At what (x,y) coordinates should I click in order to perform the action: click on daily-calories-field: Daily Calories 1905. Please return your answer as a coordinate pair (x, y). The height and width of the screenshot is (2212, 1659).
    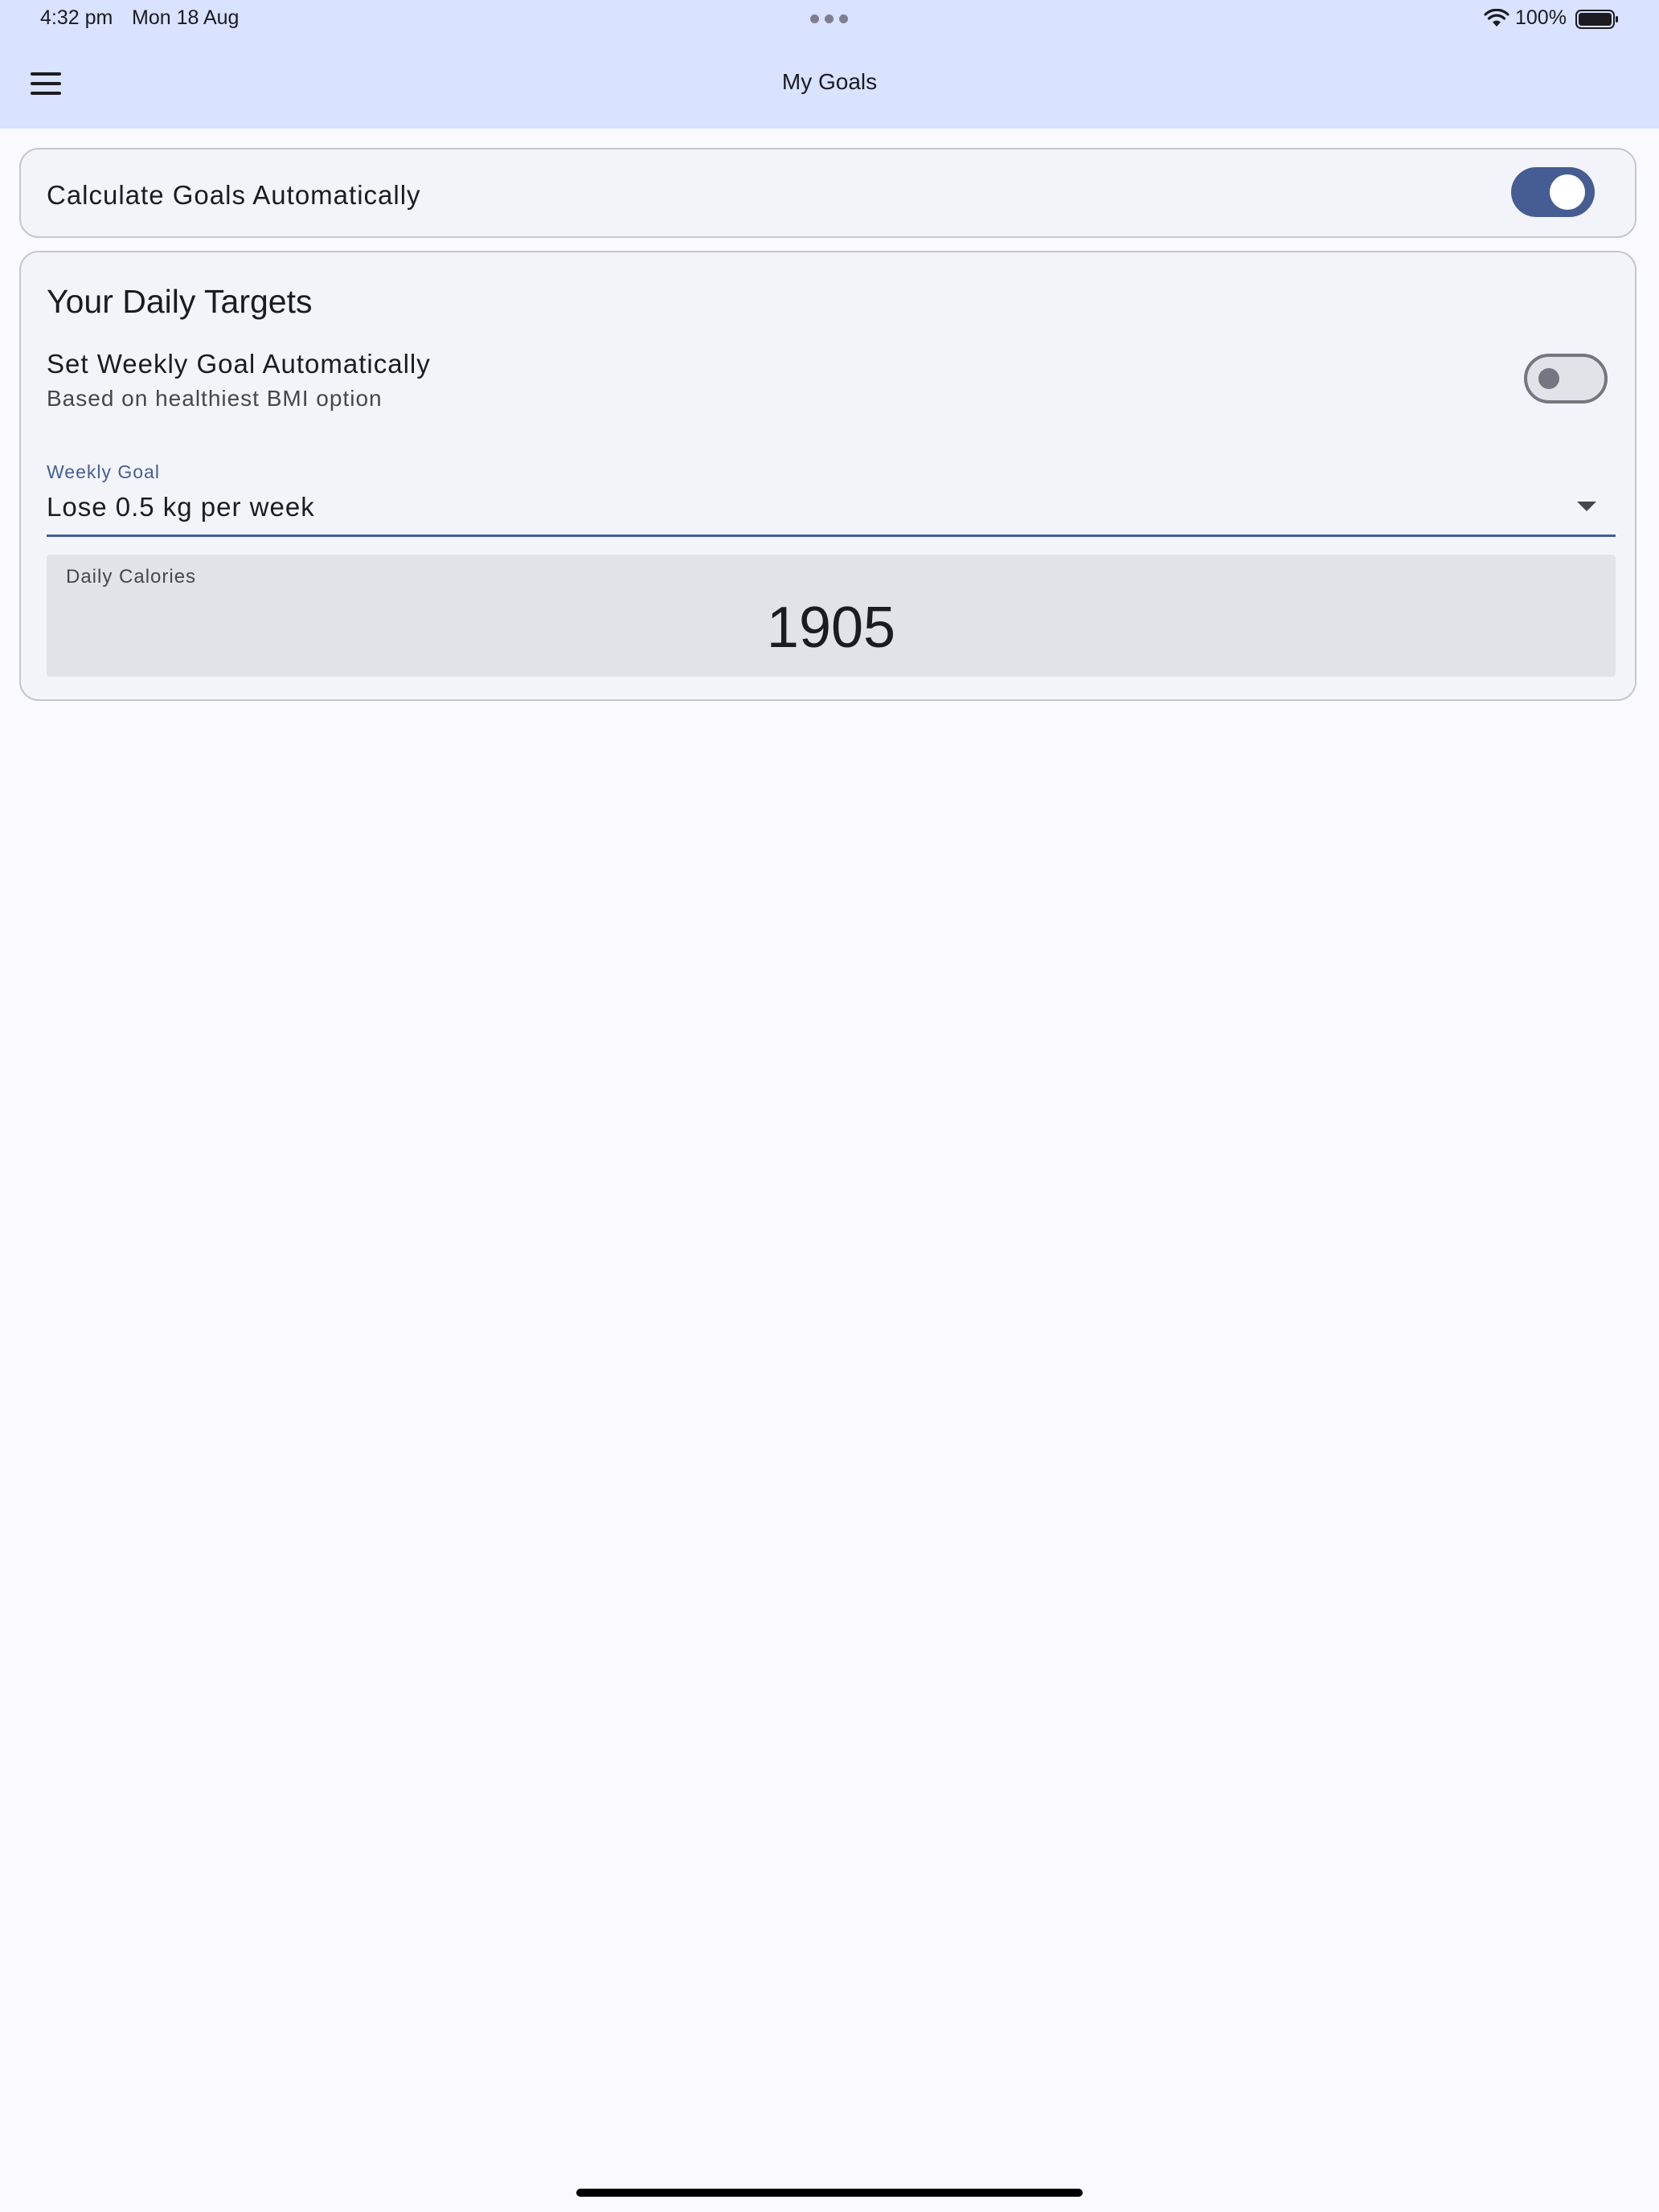
    Looking at the image, I should click on (831, 616).